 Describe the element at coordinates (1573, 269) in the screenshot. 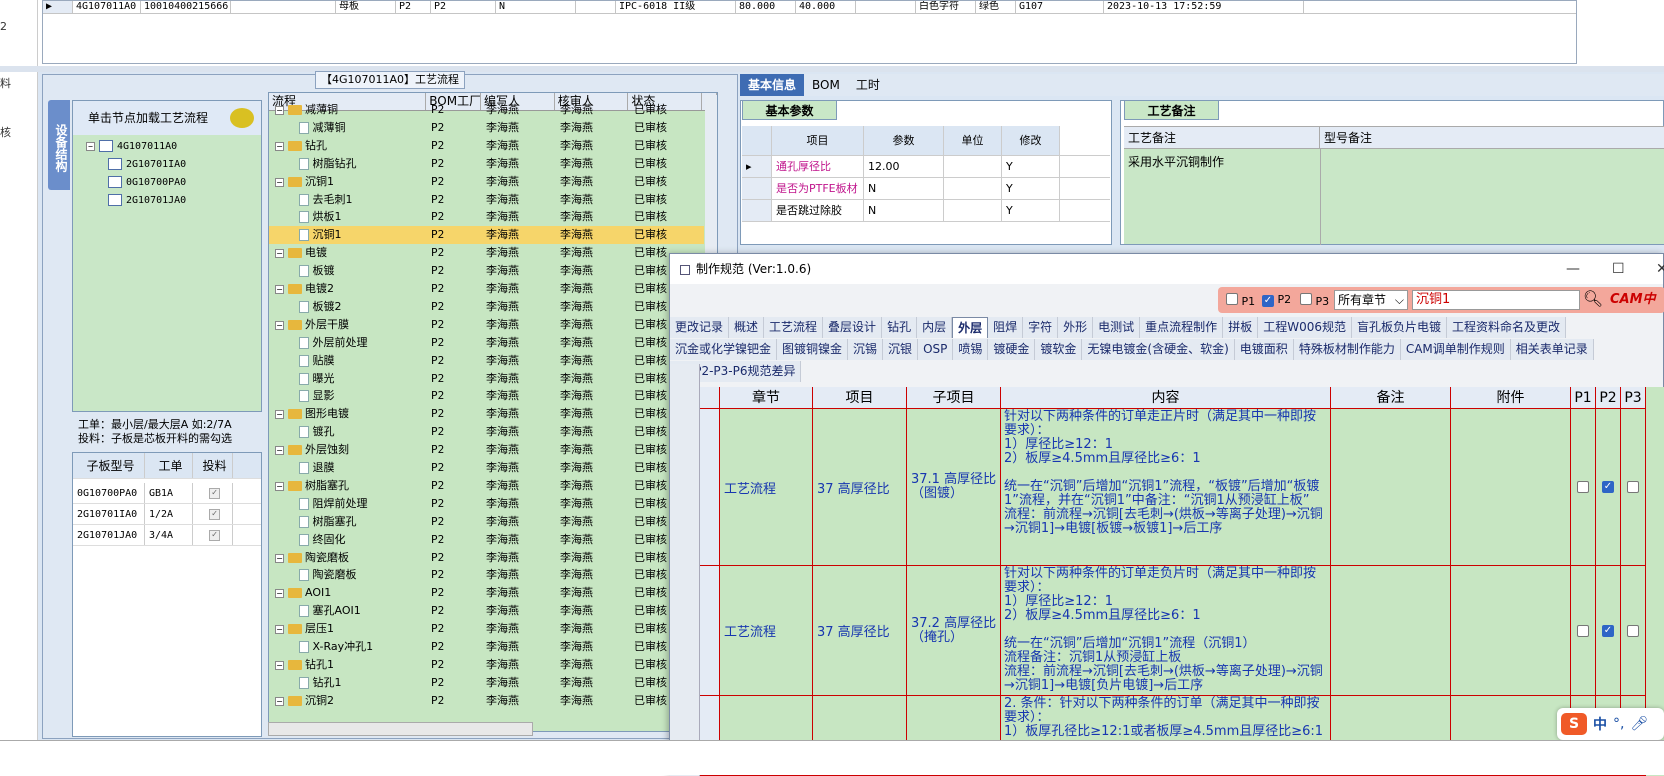

I see `minimize-button: —` at that location.